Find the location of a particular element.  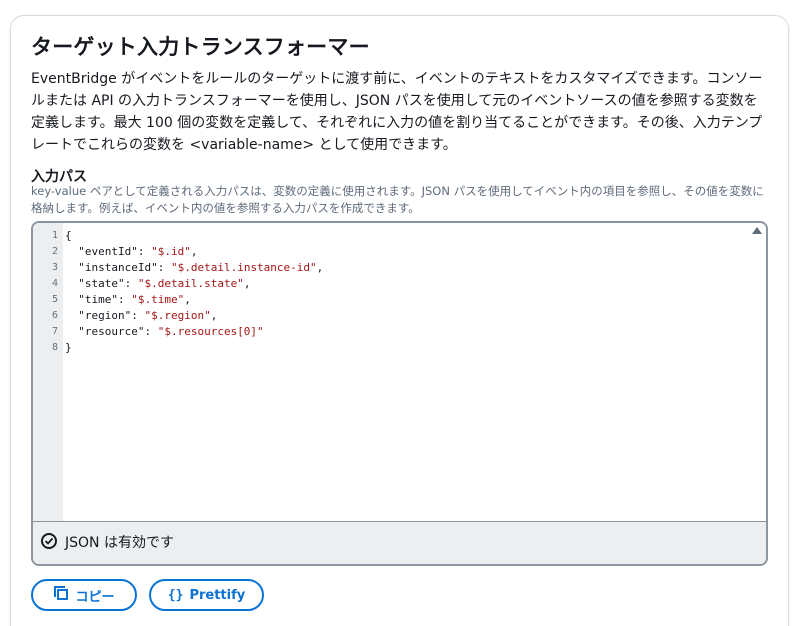

braces-icon: {} is located at coordinates (175, 595).